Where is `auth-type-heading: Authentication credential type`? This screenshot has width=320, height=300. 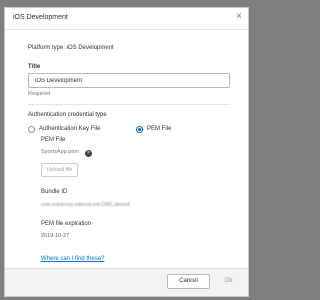 auth-type-heading: Authentication credential type is located at coordinates (67, 115).